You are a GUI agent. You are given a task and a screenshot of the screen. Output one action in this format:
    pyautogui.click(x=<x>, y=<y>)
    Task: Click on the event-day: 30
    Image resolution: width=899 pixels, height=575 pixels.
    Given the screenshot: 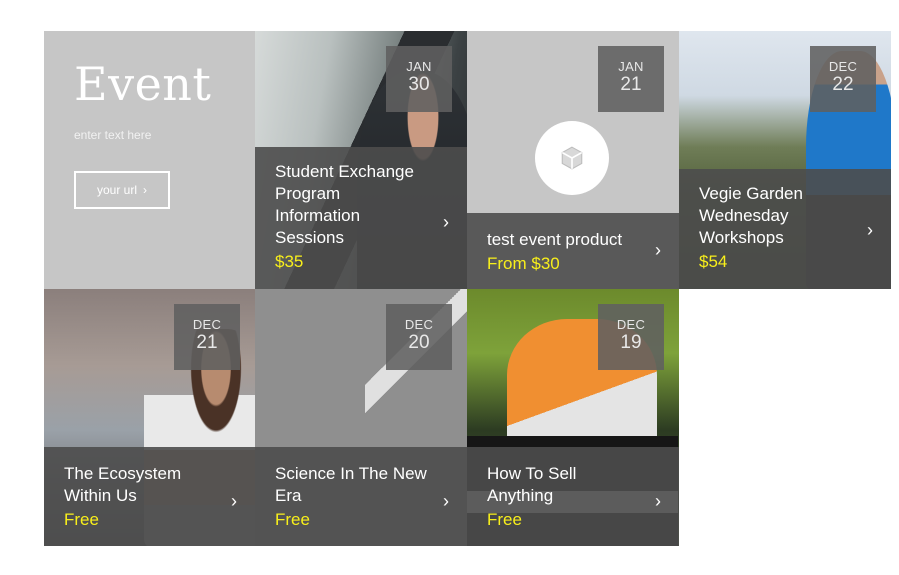 What is the action you would take?
    pyautogui.click(x=419, y=84)
    